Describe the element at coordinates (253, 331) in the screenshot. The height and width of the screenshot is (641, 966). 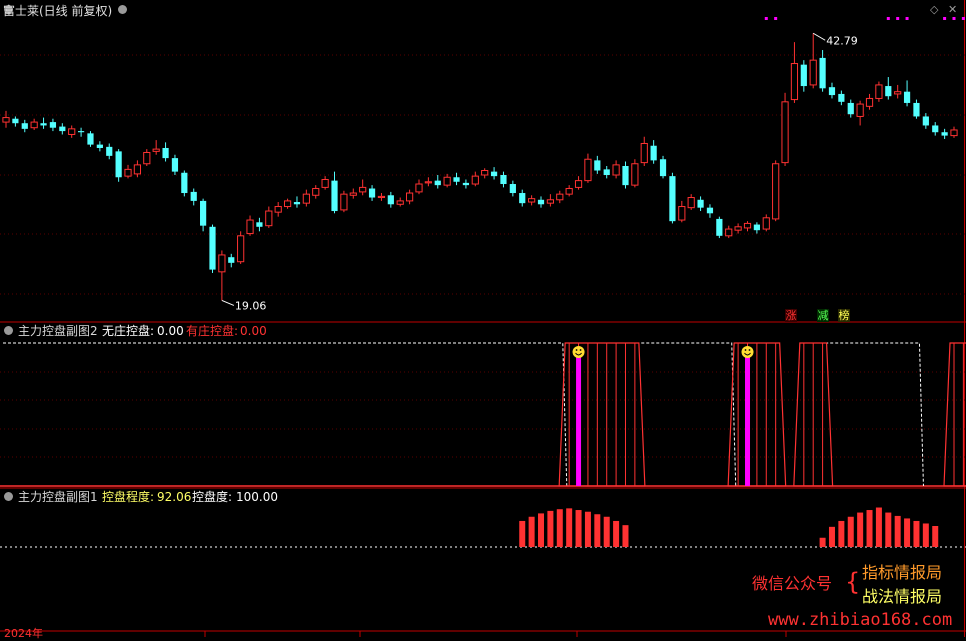
I see `sub2-value-2: 0.00` at that location.